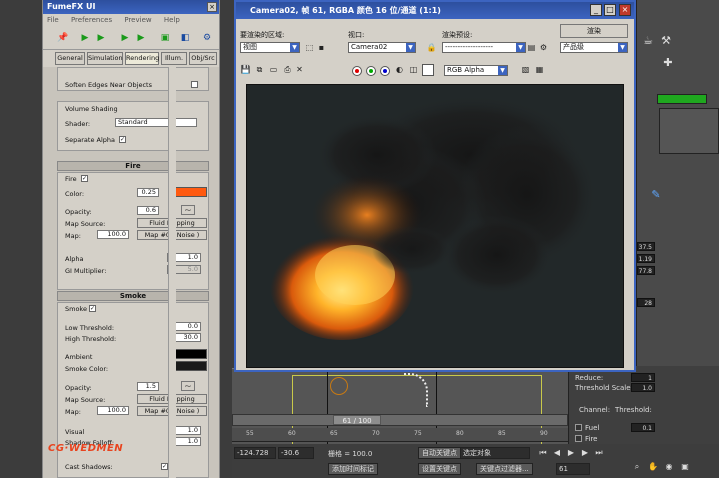  Describe the element at coordinates (133, 166) in the screenshot. I see `fire-rollout-header: Fire` at that location.